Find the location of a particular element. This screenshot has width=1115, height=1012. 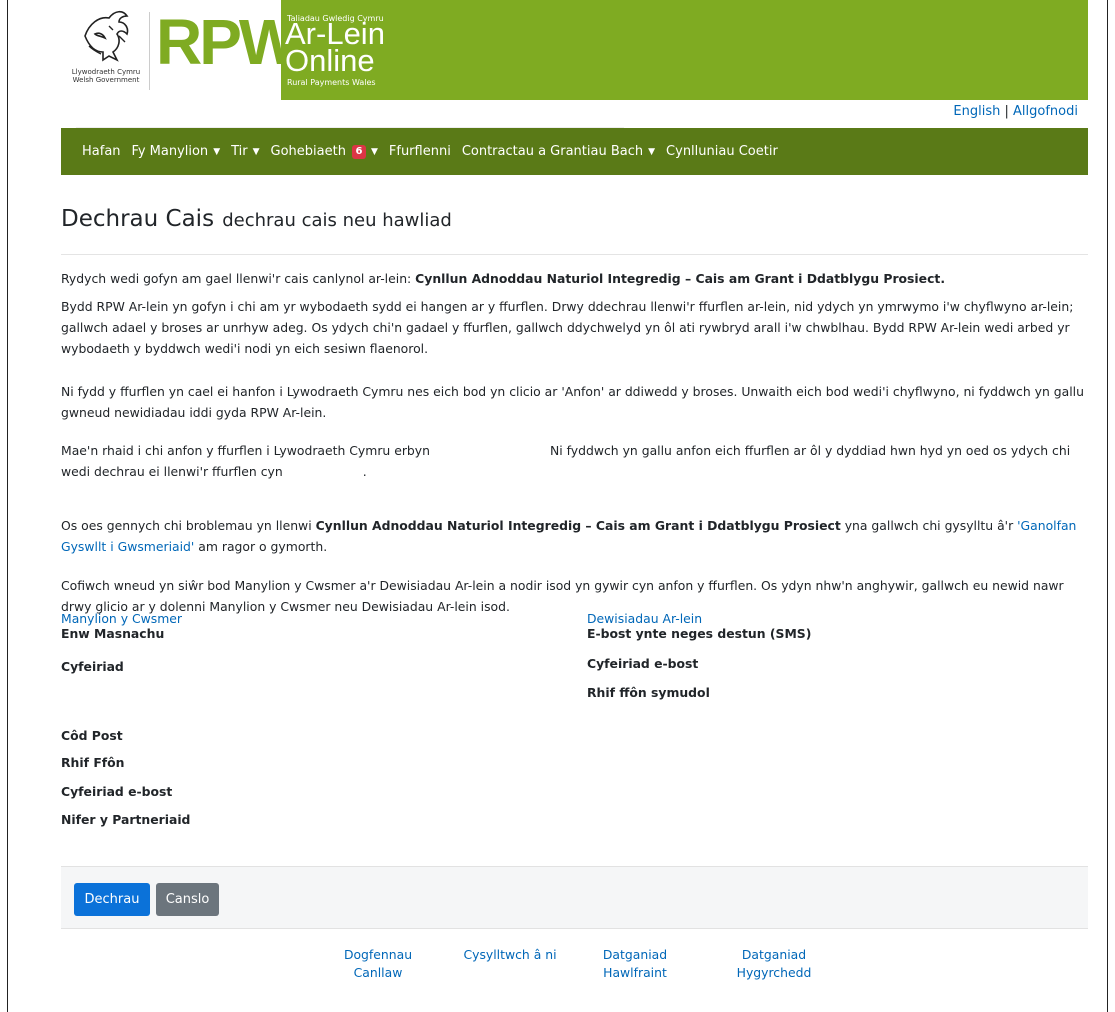

nav-hafan: Hafan is located at coordinates (101, 151).